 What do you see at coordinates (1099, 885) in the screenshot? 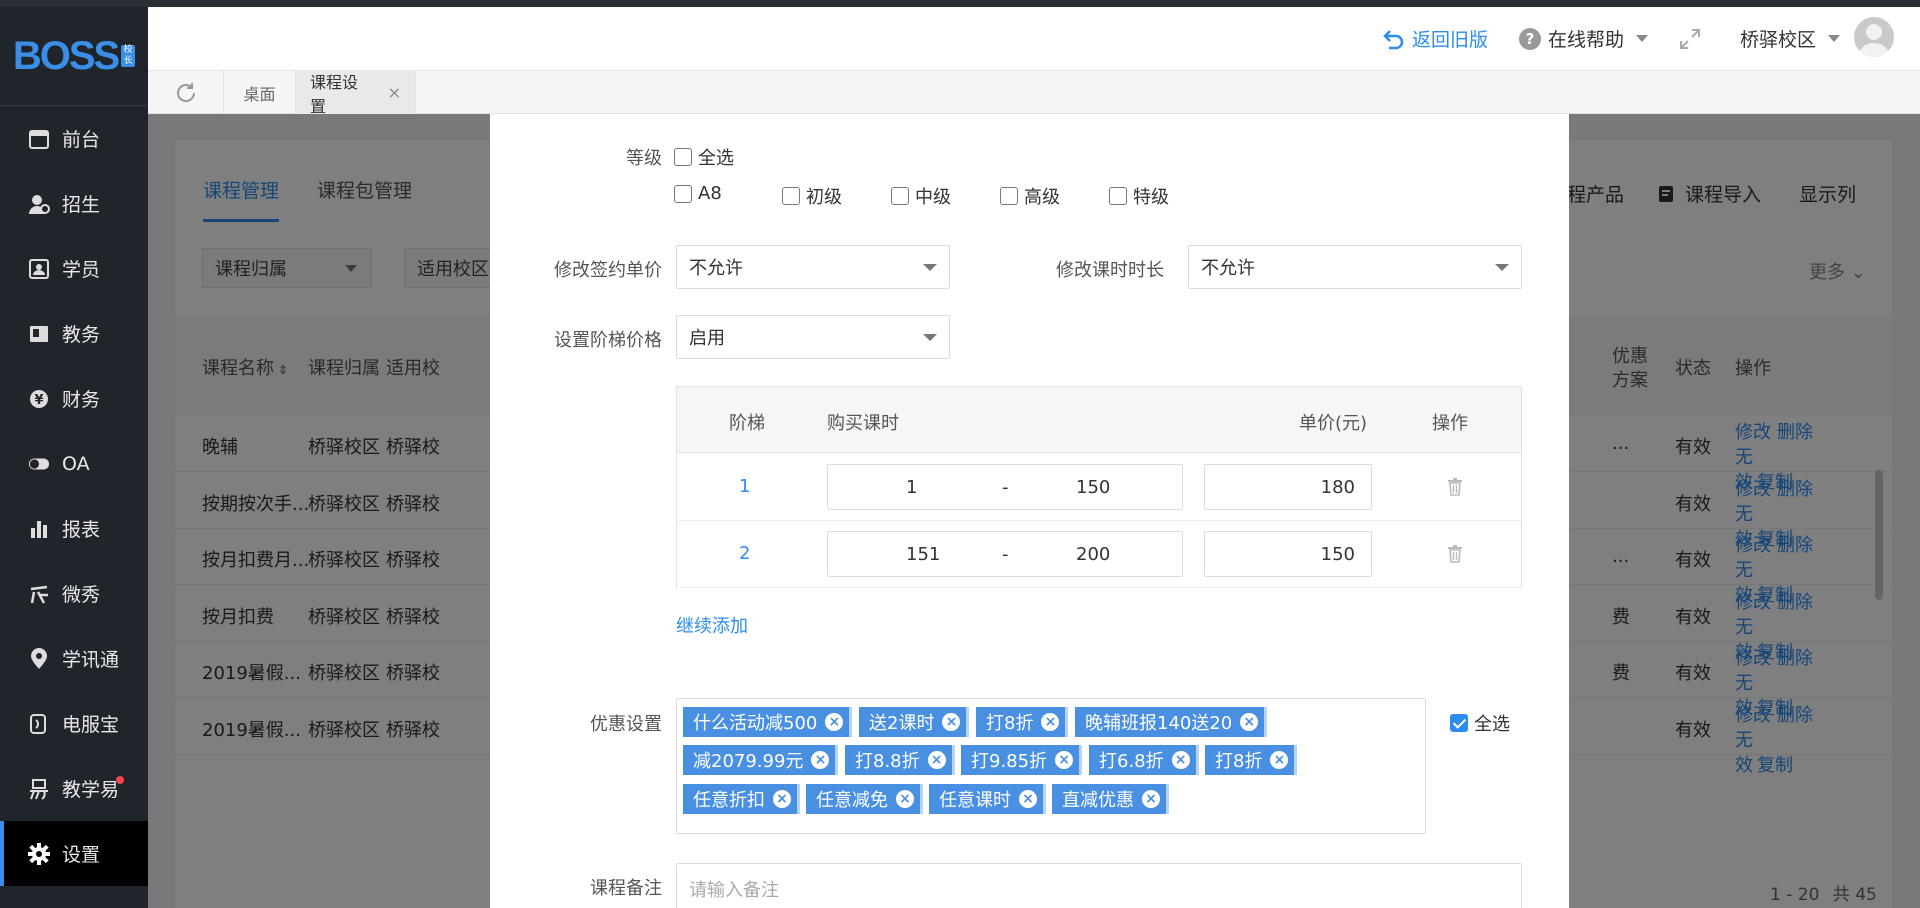
I see `remark-input: 请输入备注` at bounding box center [1099, 885].